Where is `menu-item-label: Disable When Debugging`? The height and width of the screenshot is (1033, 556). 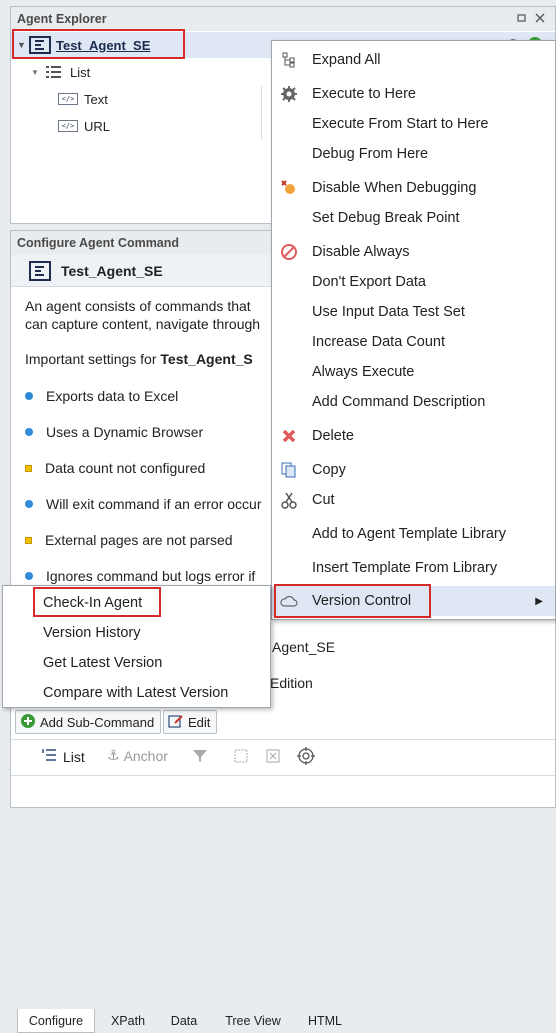 menu-item-label: Disable When Debugging is located at coordinates (394, 188).